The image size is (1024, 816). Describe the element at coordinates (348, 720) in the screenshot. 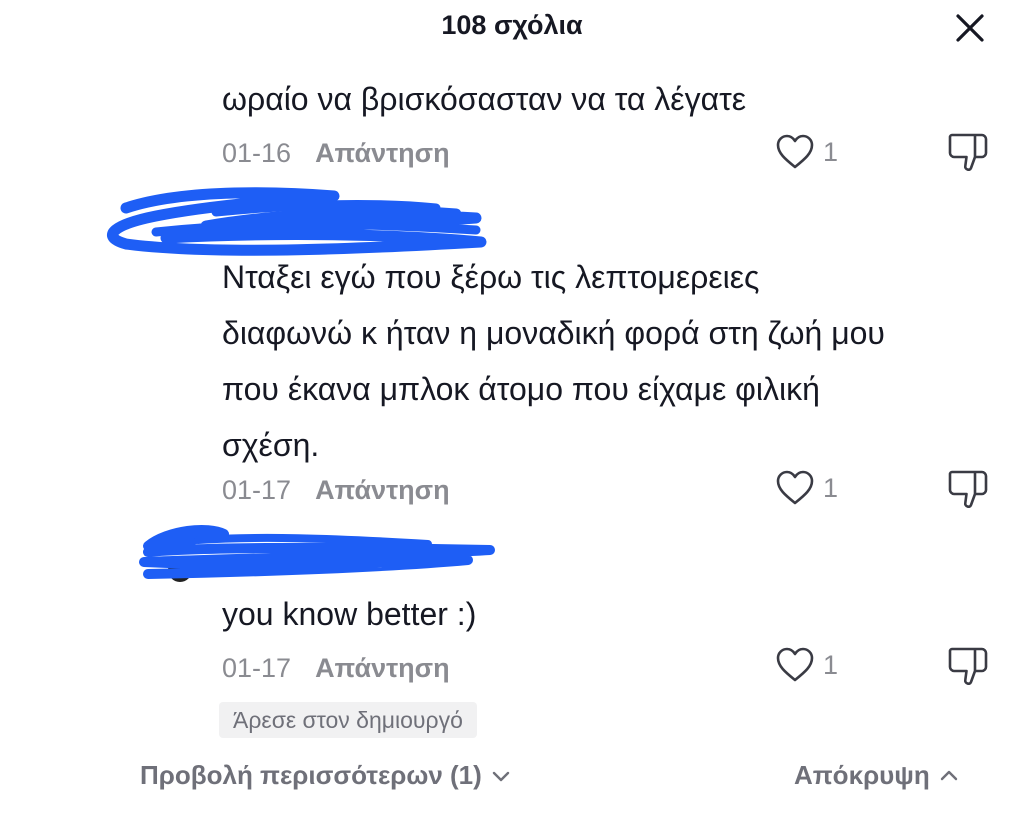

I see `liked-by-creator-badge: Άρεσε στον δημιουργό` at that location.